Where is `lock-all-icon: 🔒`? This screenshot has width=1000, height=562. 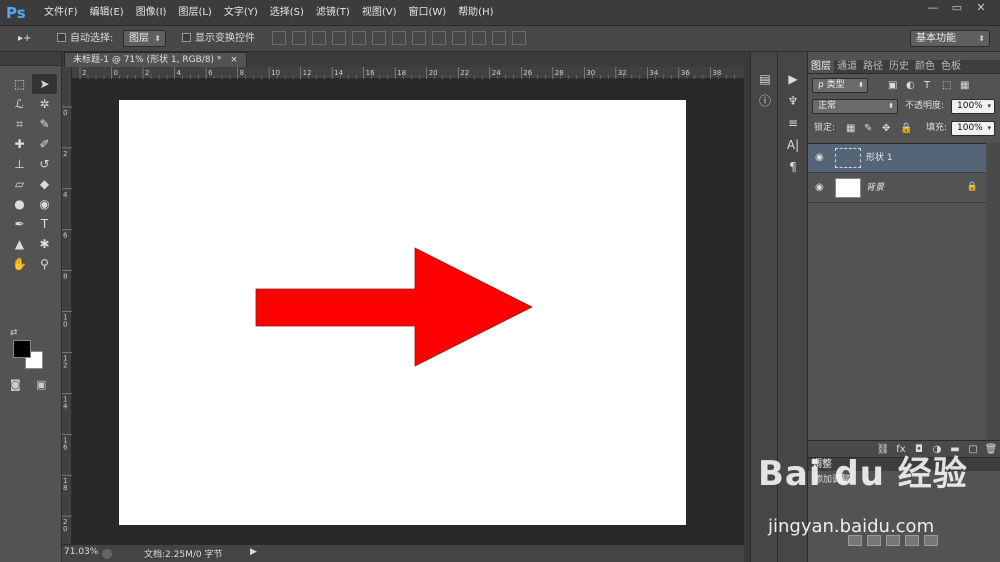
lock-all-icon: 🔒 is located at coordinates (906, 128).